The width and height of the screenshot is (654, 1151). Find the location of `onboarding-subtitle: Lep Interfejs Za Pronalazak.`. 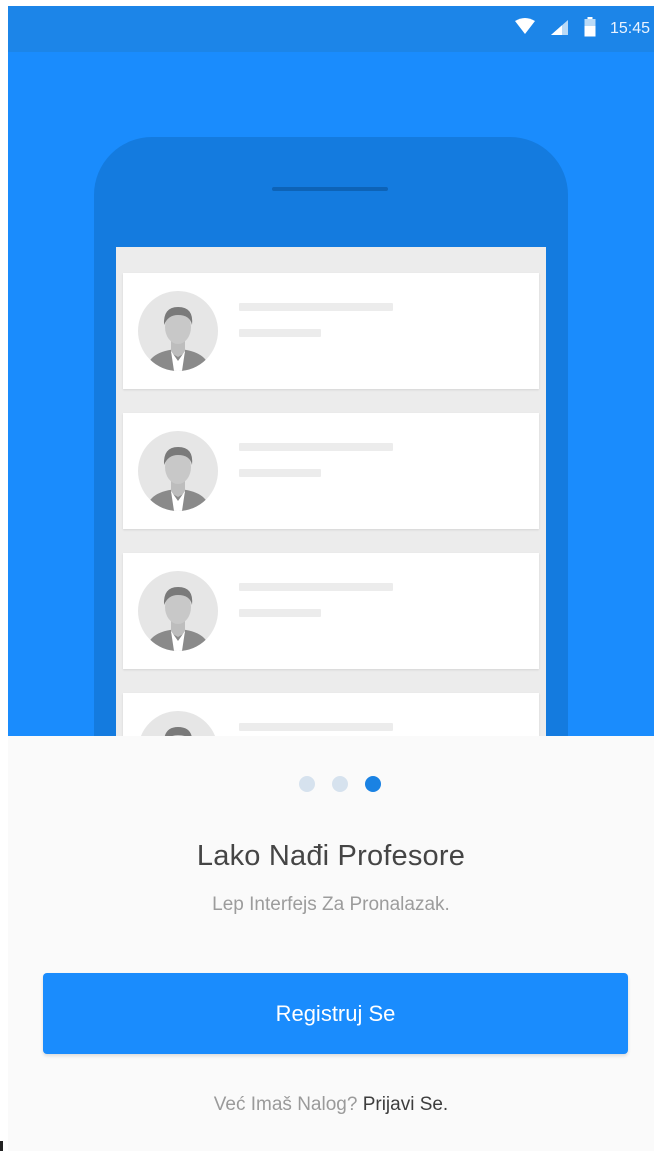

onboarding-subtitle: Lep Interfejs Za Pronalazak. is located at coordinates (331, 904).